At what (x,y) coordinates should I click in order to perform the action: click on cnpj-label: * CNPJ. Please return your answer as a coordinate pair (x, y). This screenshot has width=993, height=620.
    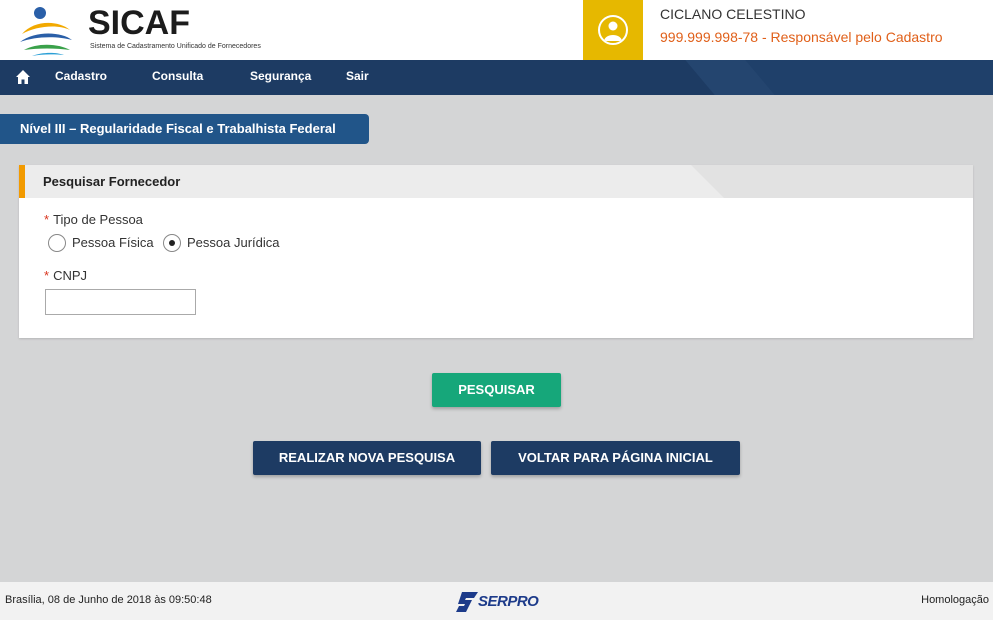
    Looking at the image, I should click on (65, 275).